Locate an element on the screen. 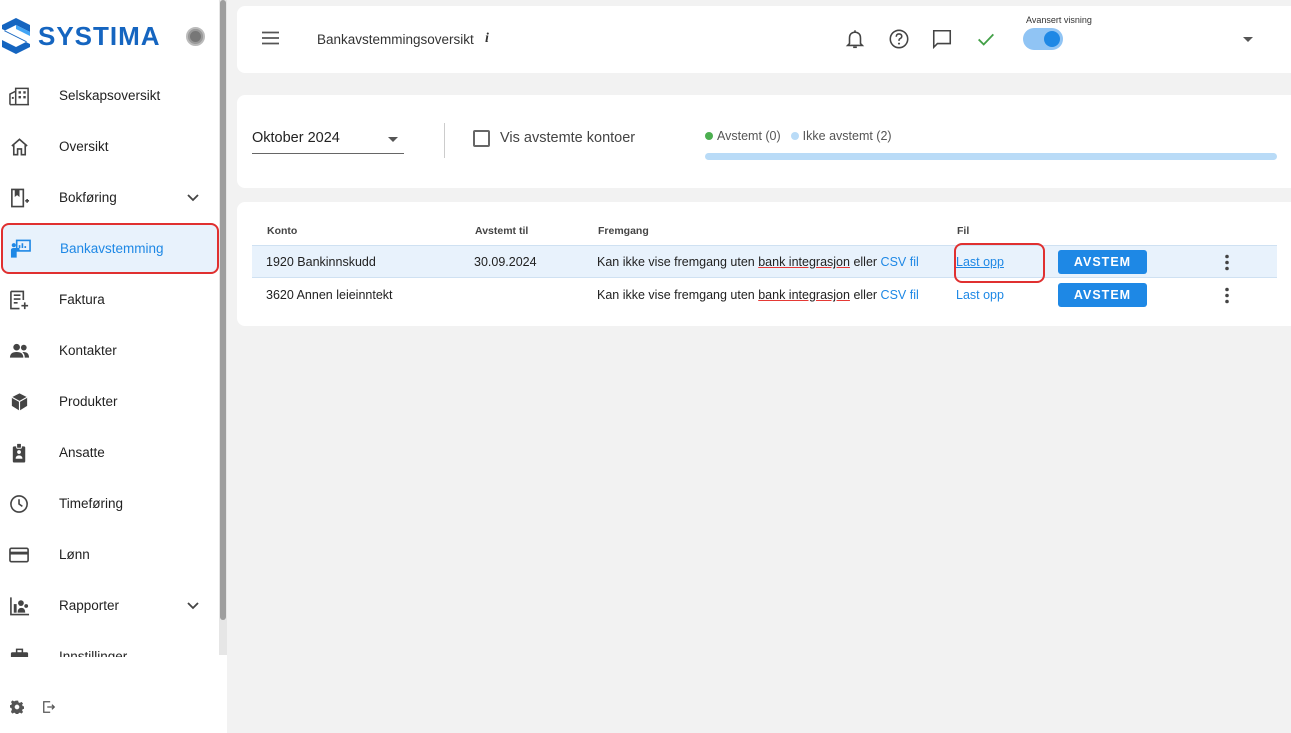  bank-reconcile-icon is located at coordinates (20, 248).